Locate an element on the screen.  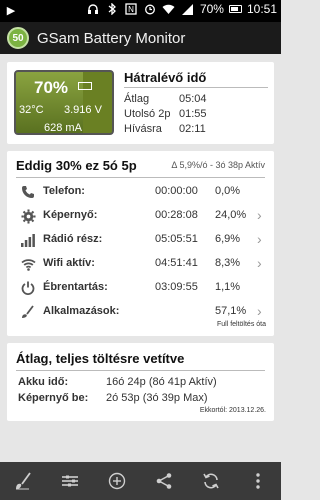
projection-label: Képernyő be: is located at coordinates (53, 398).